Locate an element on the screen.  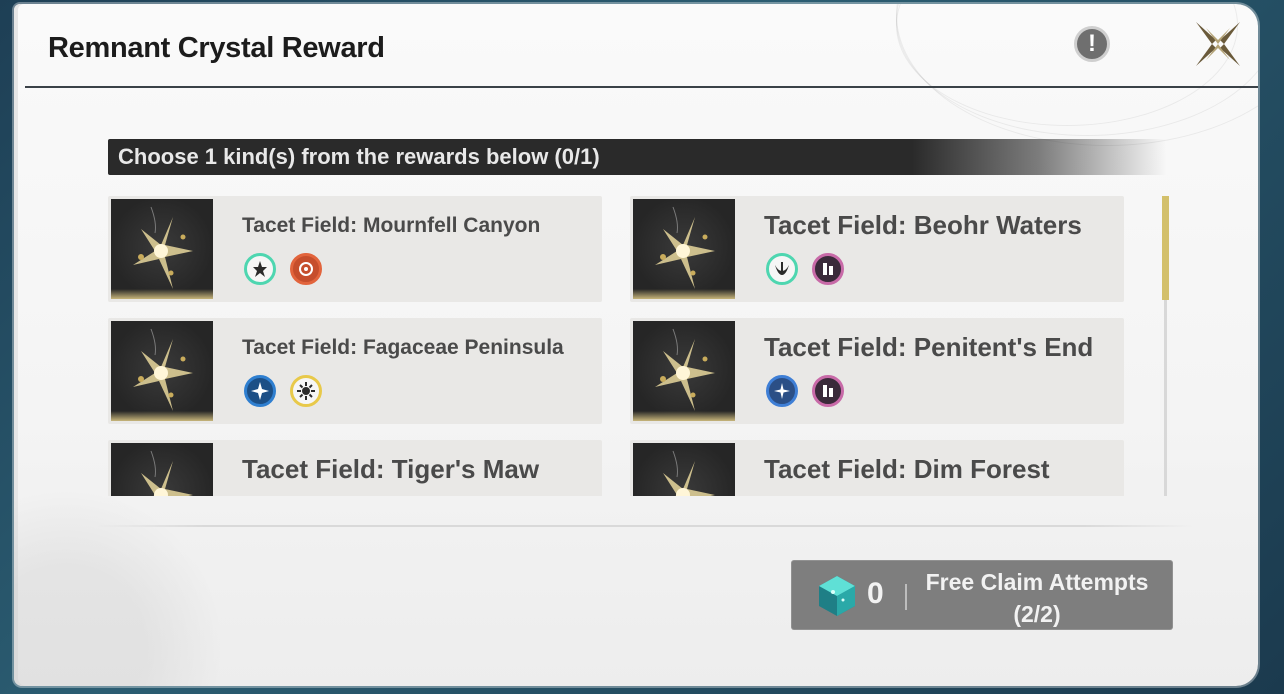
reward-name: Tacet Field: Tiger's Maw is located at coordinates (391, 469).